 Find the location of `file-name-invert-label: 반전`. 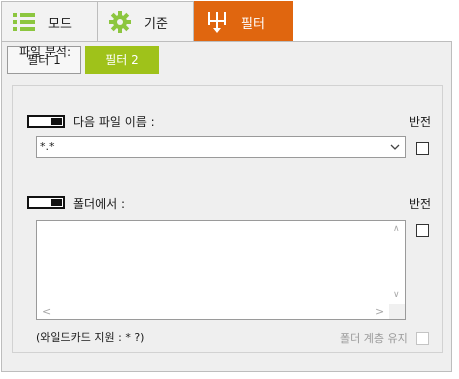

file-name-invert-label: 반전 is located at coordinates (420, 122).